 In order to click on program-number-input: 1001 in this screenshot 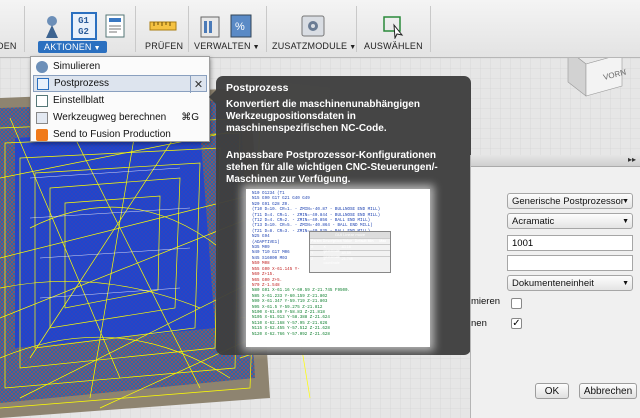, I will do `click(570, 243)`.